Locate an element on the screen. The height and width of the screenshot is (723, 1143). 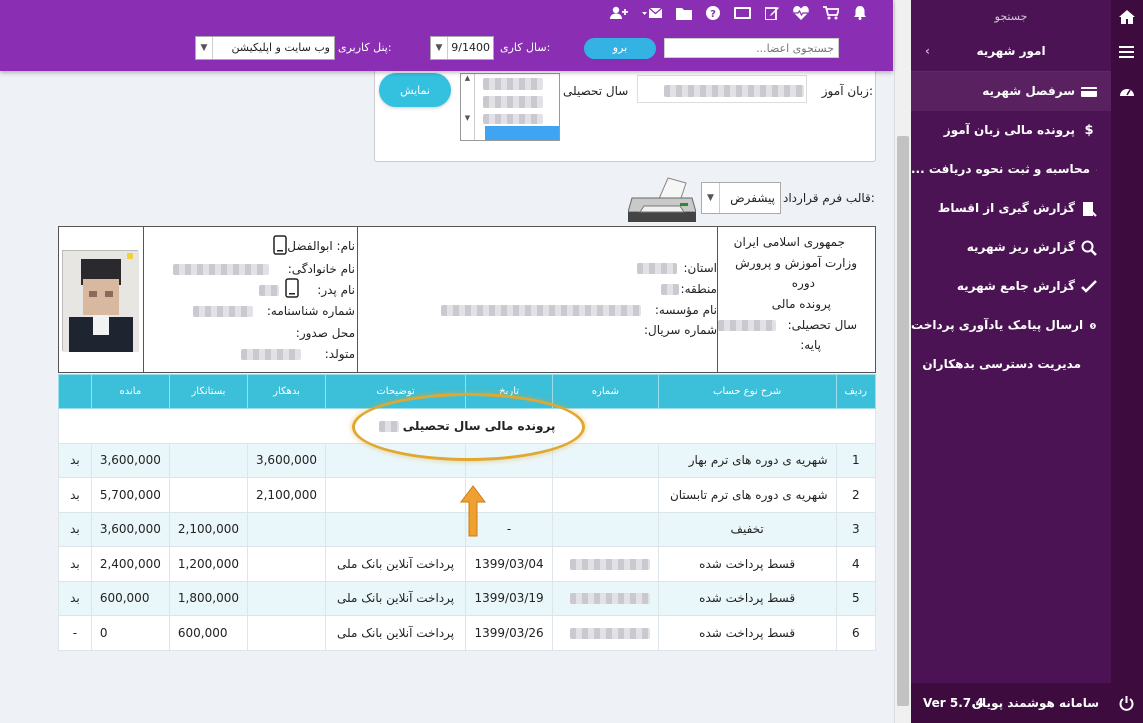
father-name-field: نام پدر: is located at coordinates (336, 290).